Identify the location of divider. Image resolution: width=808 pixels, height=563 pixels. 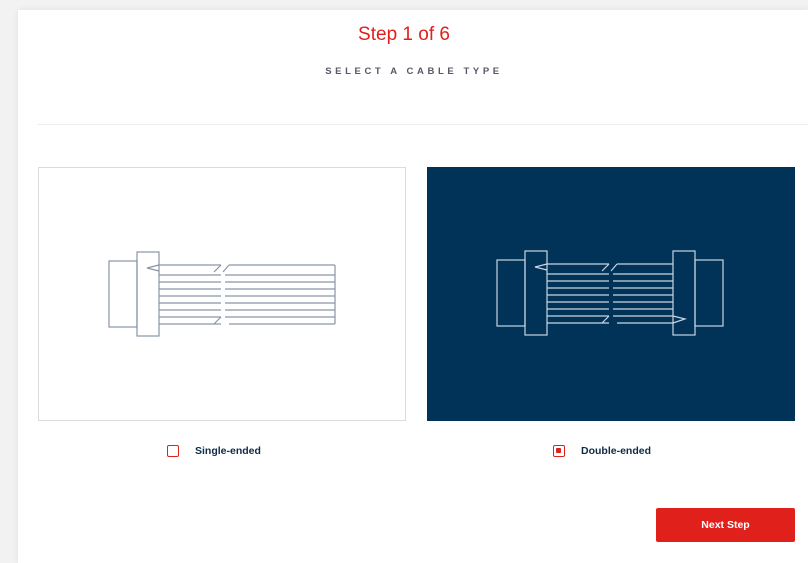
(423, 124).